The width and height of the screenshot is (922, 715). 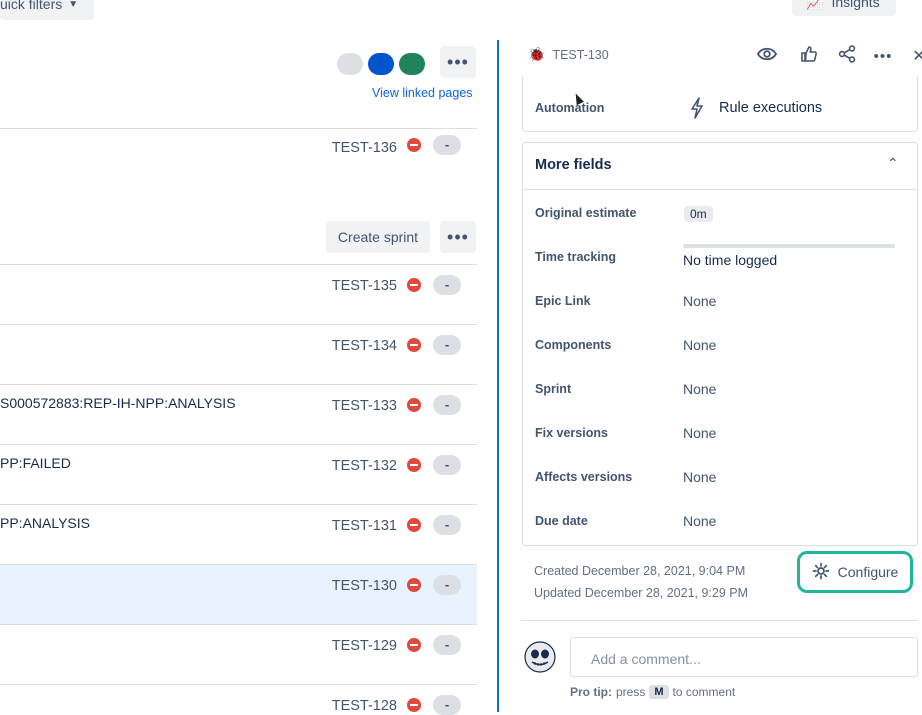 What do you see at coordinates (815, 5) in the screenshot?
I see `chart-icon: 📈` at bounding box center [815, 5].